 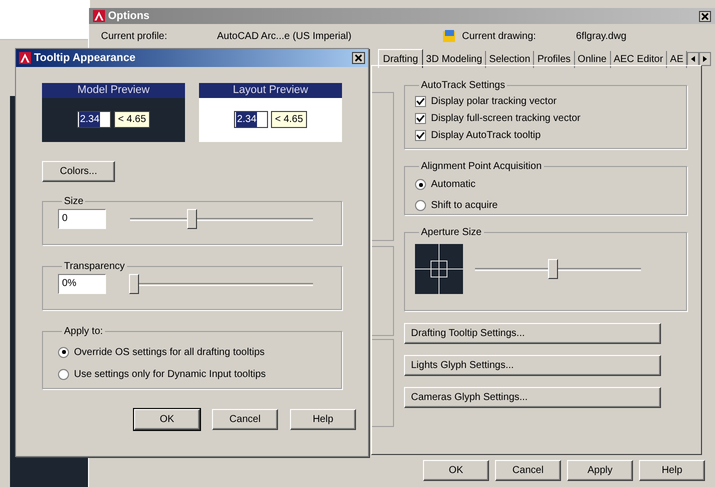 What do you see at coordinates (449, 36) in the screenshot?
I see `drawing-file-icon` at bounding box center [449, 36].